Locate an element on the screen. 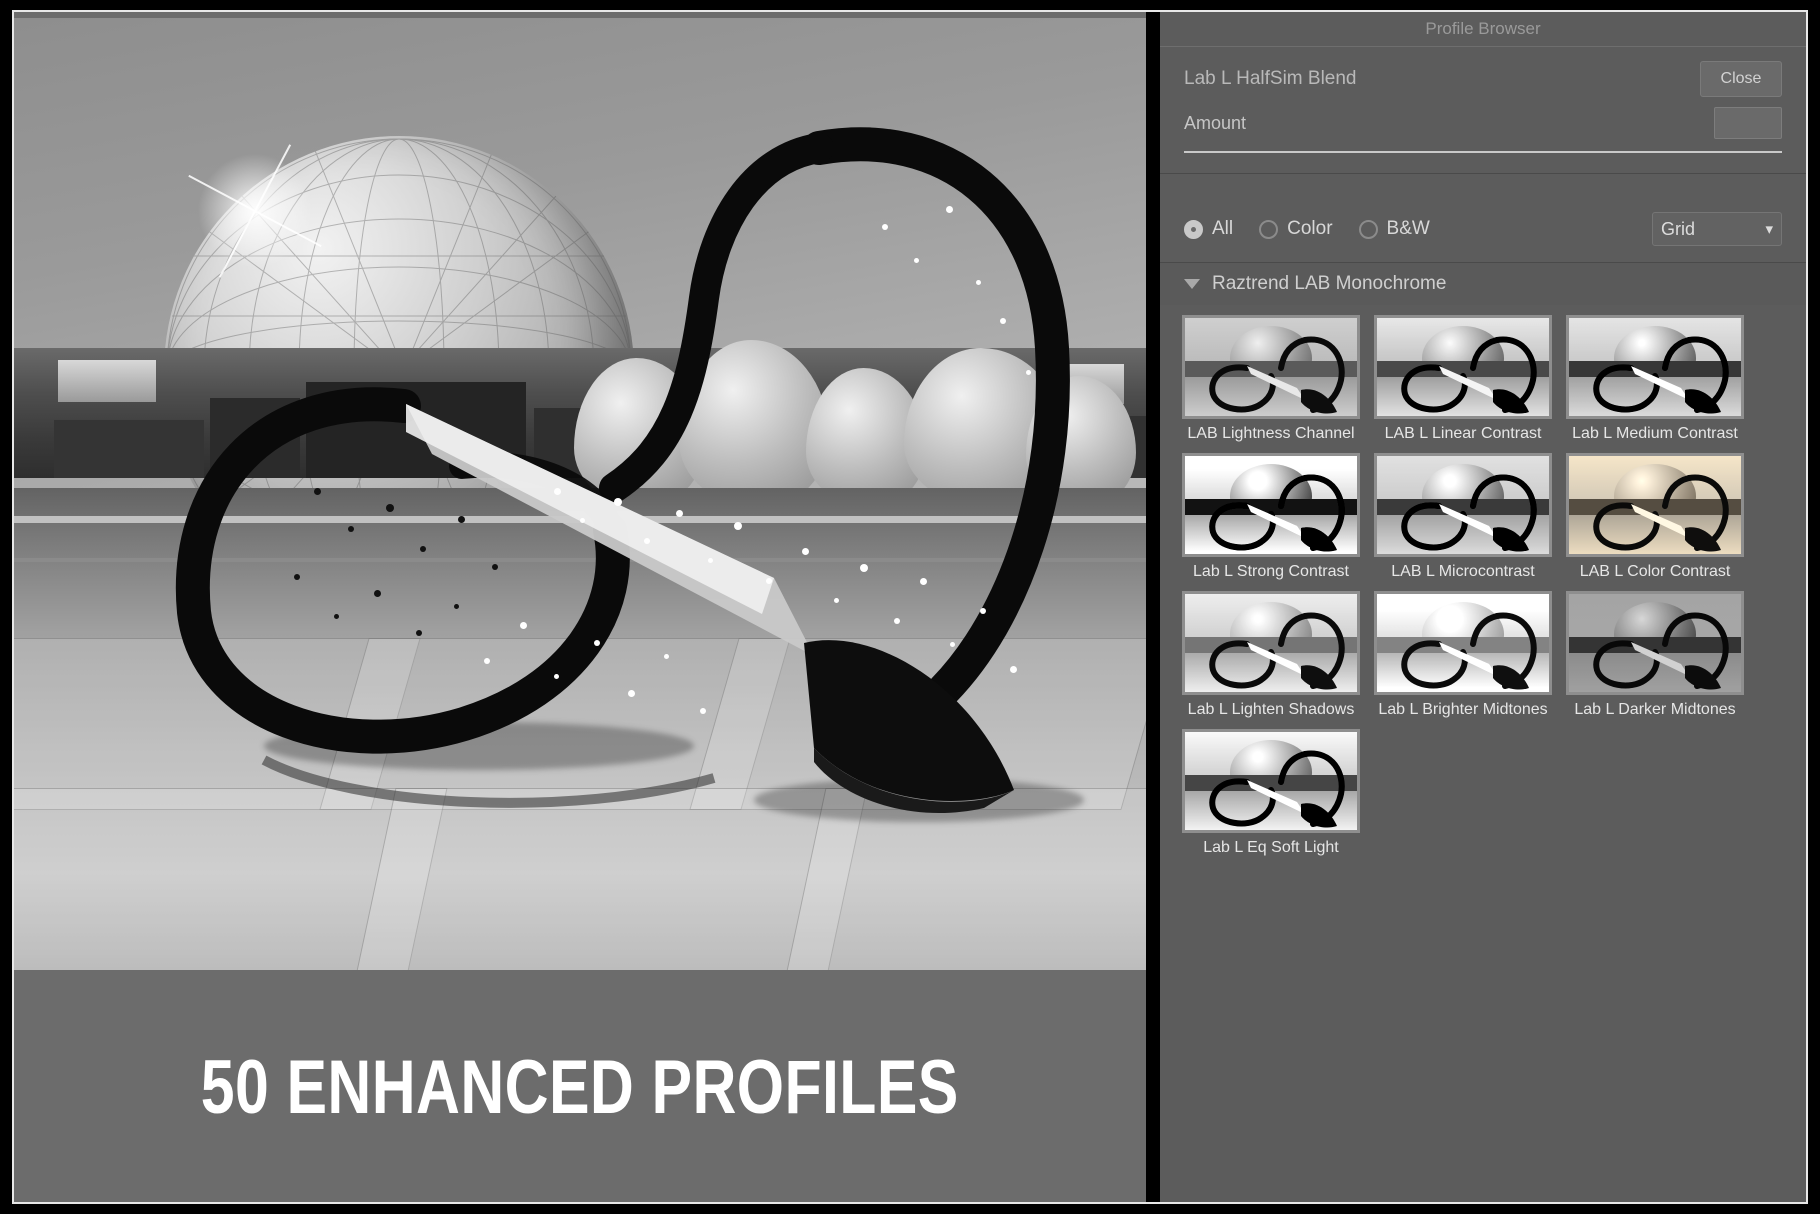 This screenshot has width=1820, height=1214. amount-slider is located at coordinates (1483, 152).